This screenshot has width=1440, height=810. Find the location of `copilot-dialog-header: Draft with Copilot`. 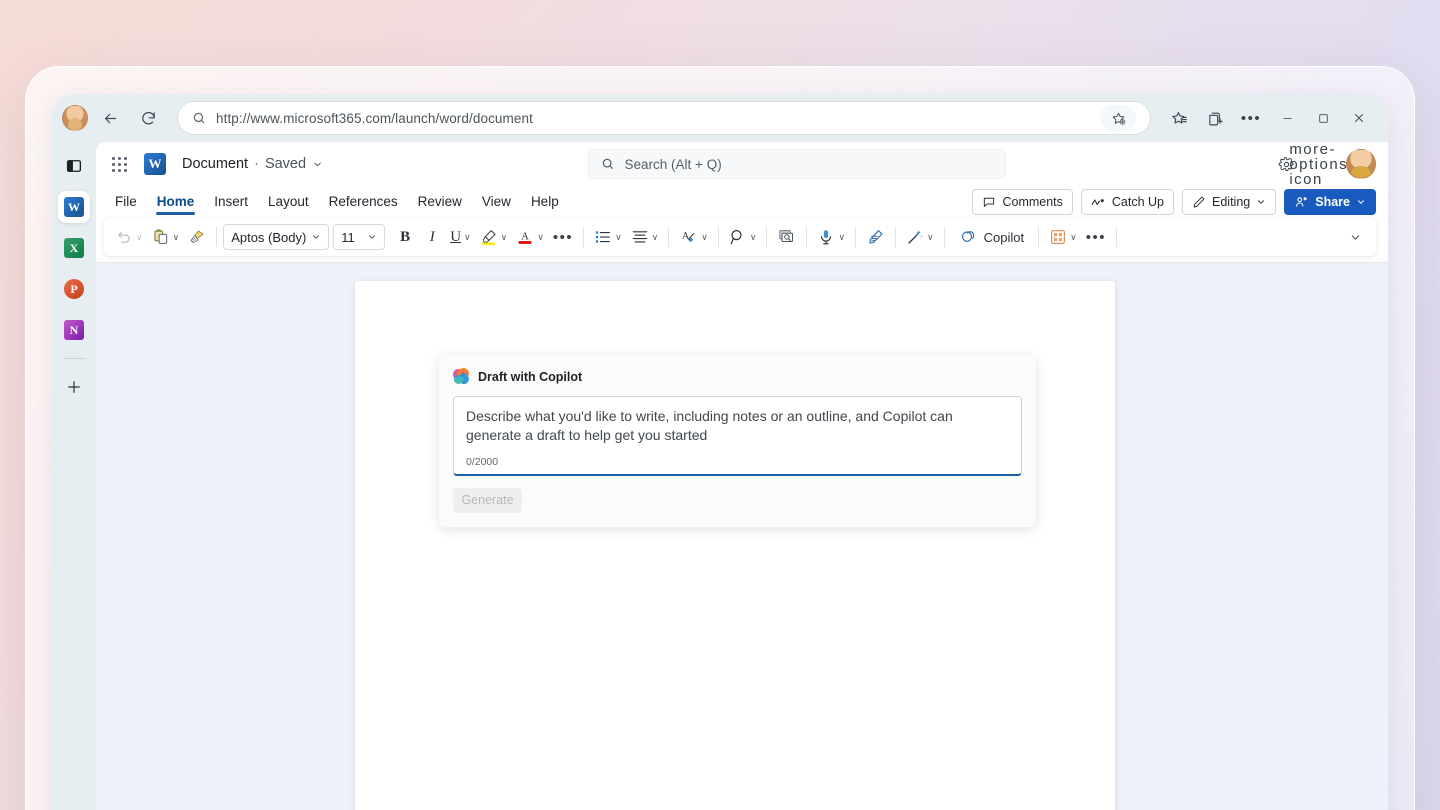

copilot-dialog-header: Draft with Copilot is located at coordinates (736, 376).